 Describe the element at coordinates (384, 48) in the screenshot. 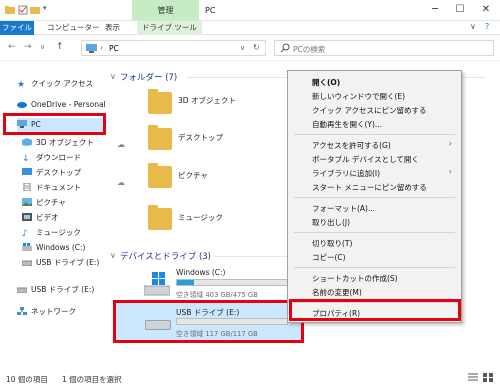

I see `search-box: PCの検索` at that location.